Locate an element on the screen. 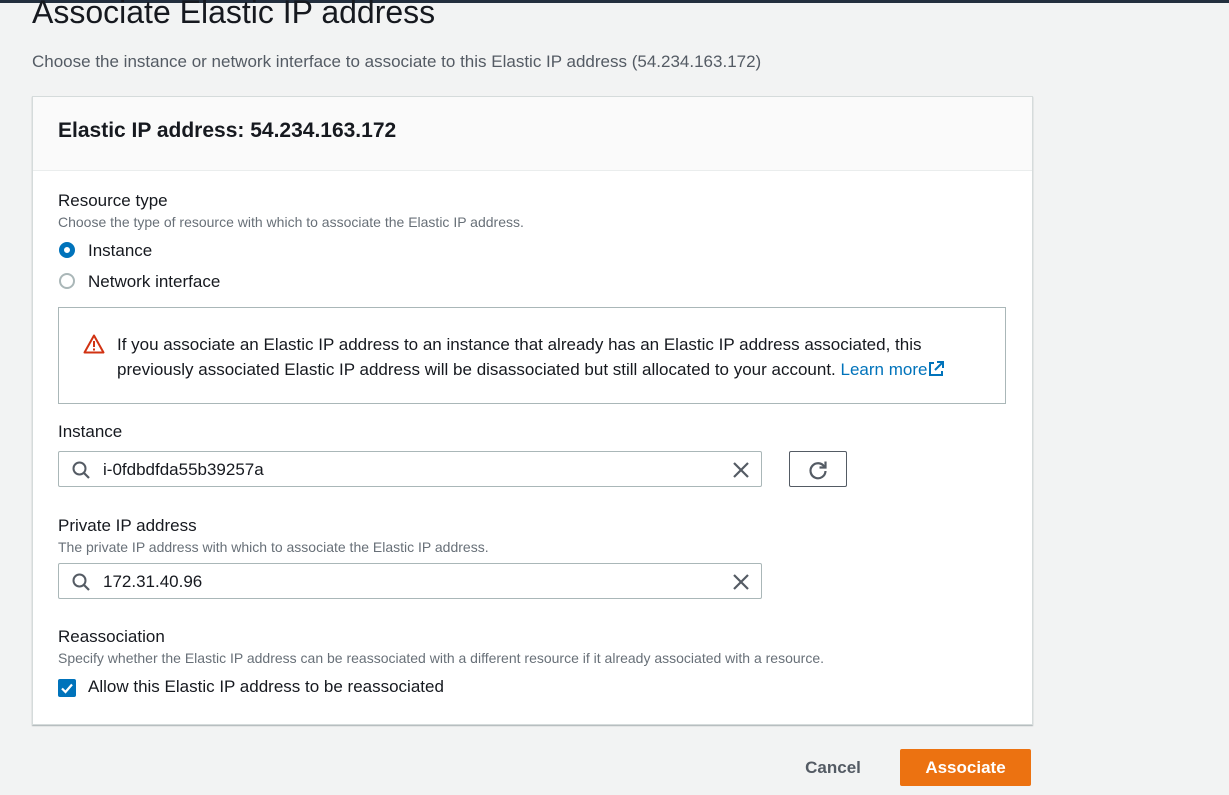 The height and width of the screenshot is (795, 1229). learn-more-link: Learn more is located at coordinates (893, 369).